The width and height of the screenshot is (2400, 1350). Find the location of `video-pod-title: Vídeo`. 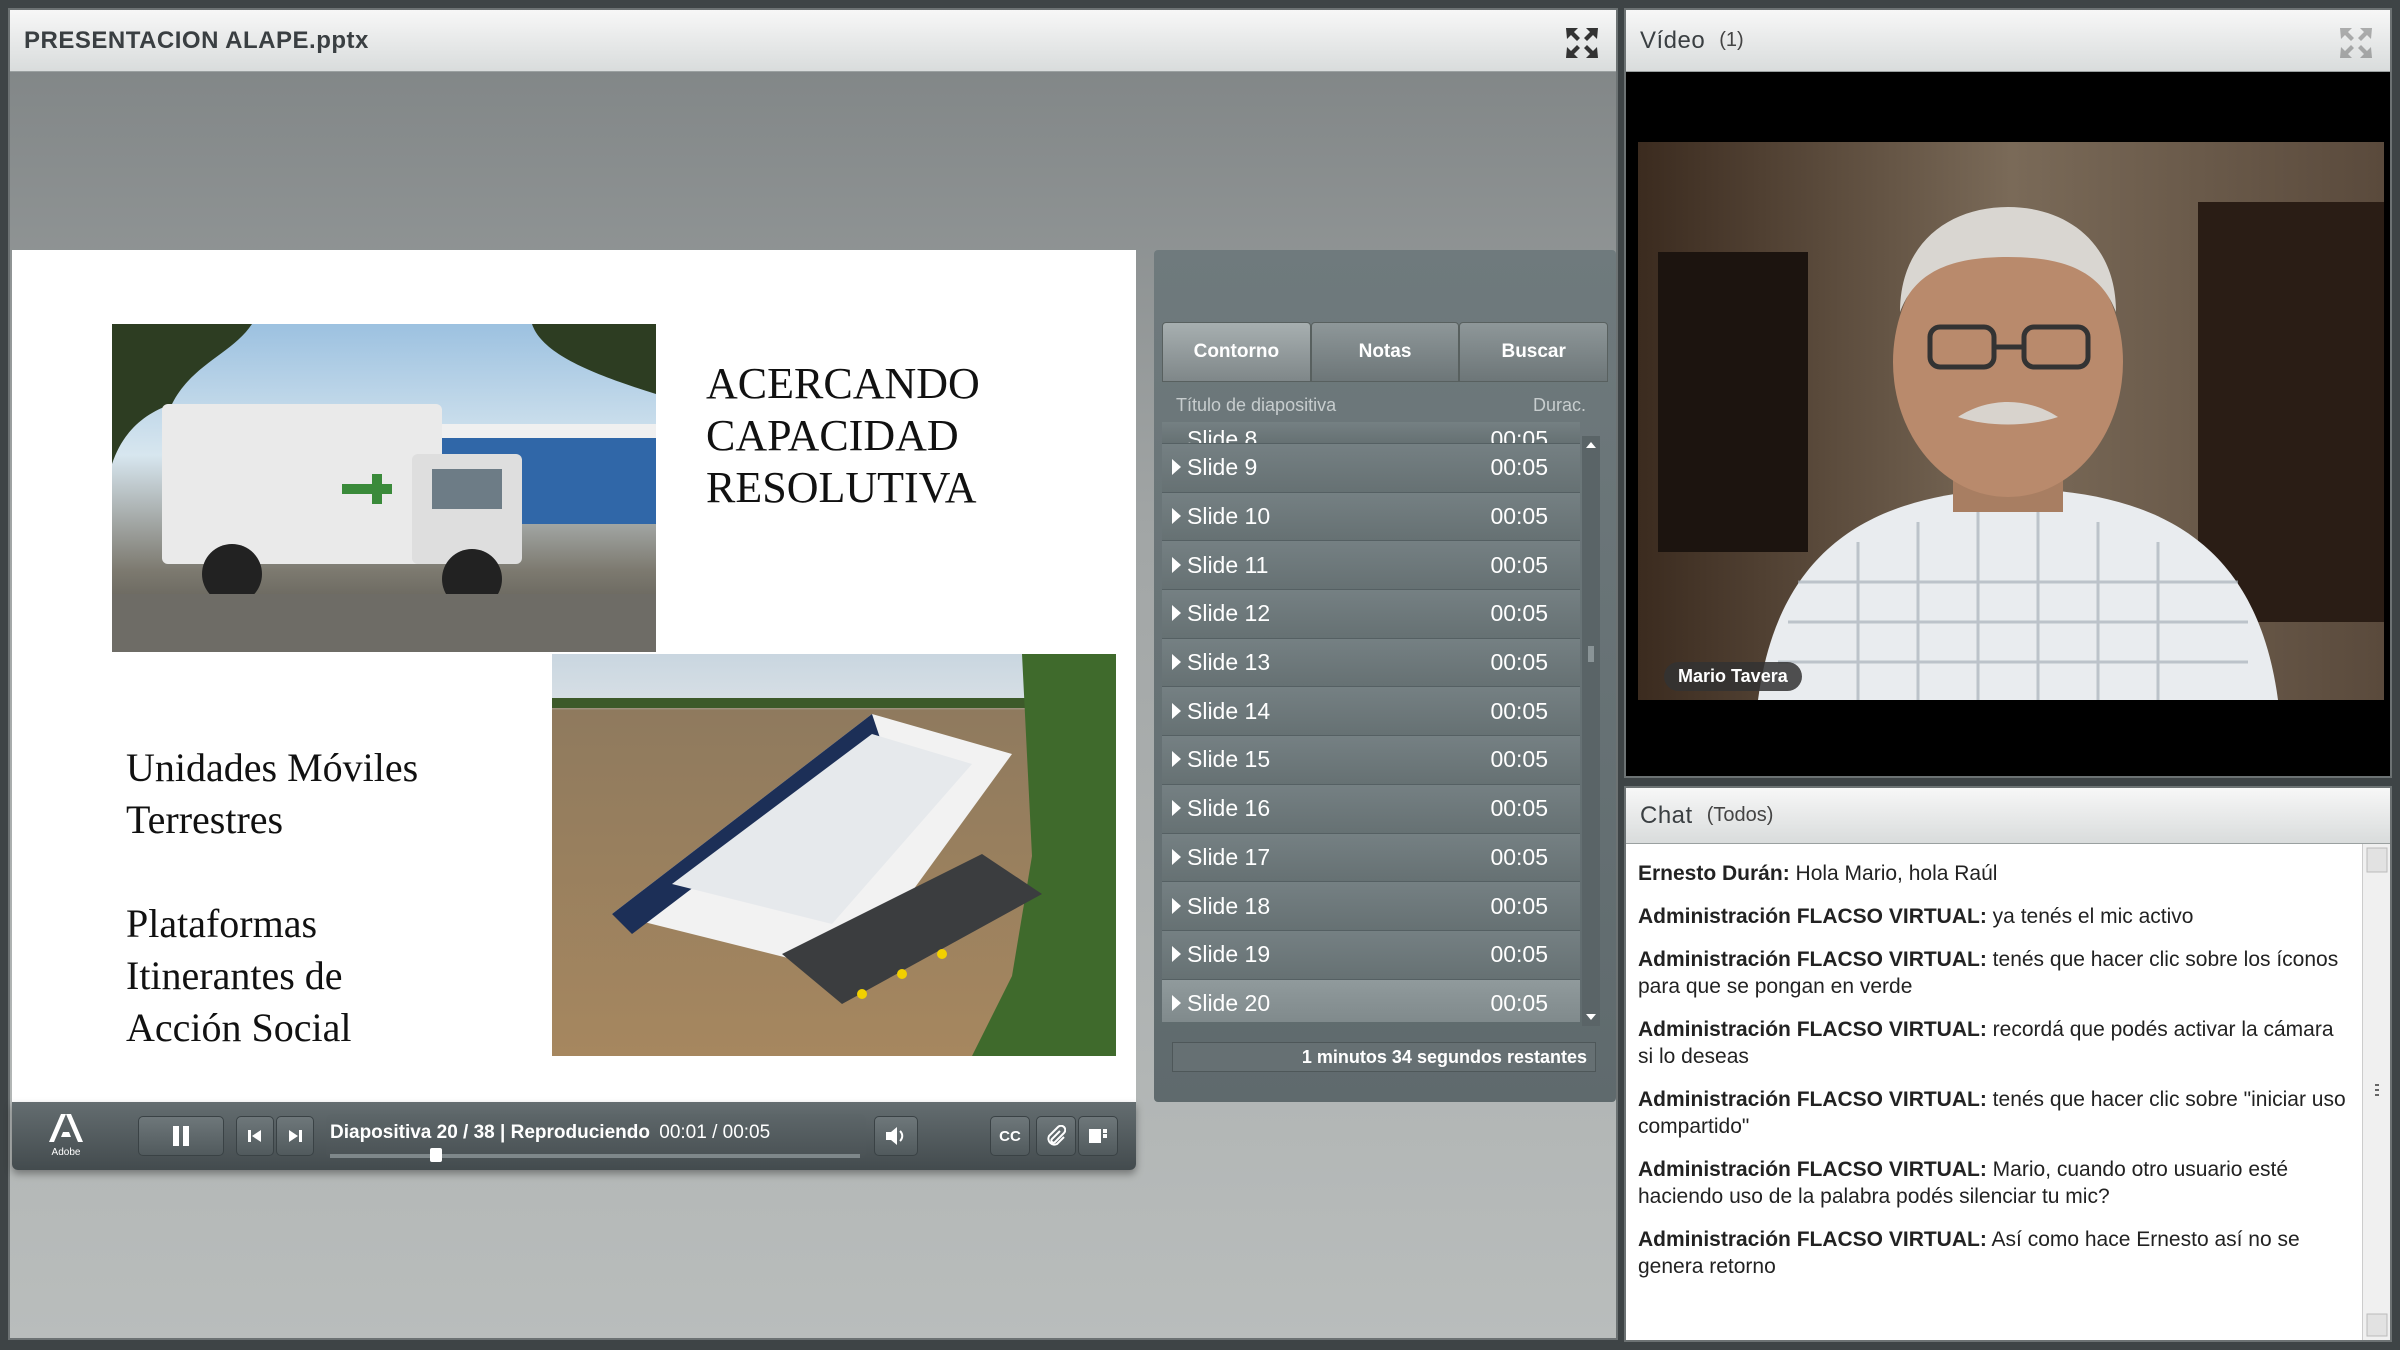

video-pod-title: Vídeo is located at coordinates (1673, 40).